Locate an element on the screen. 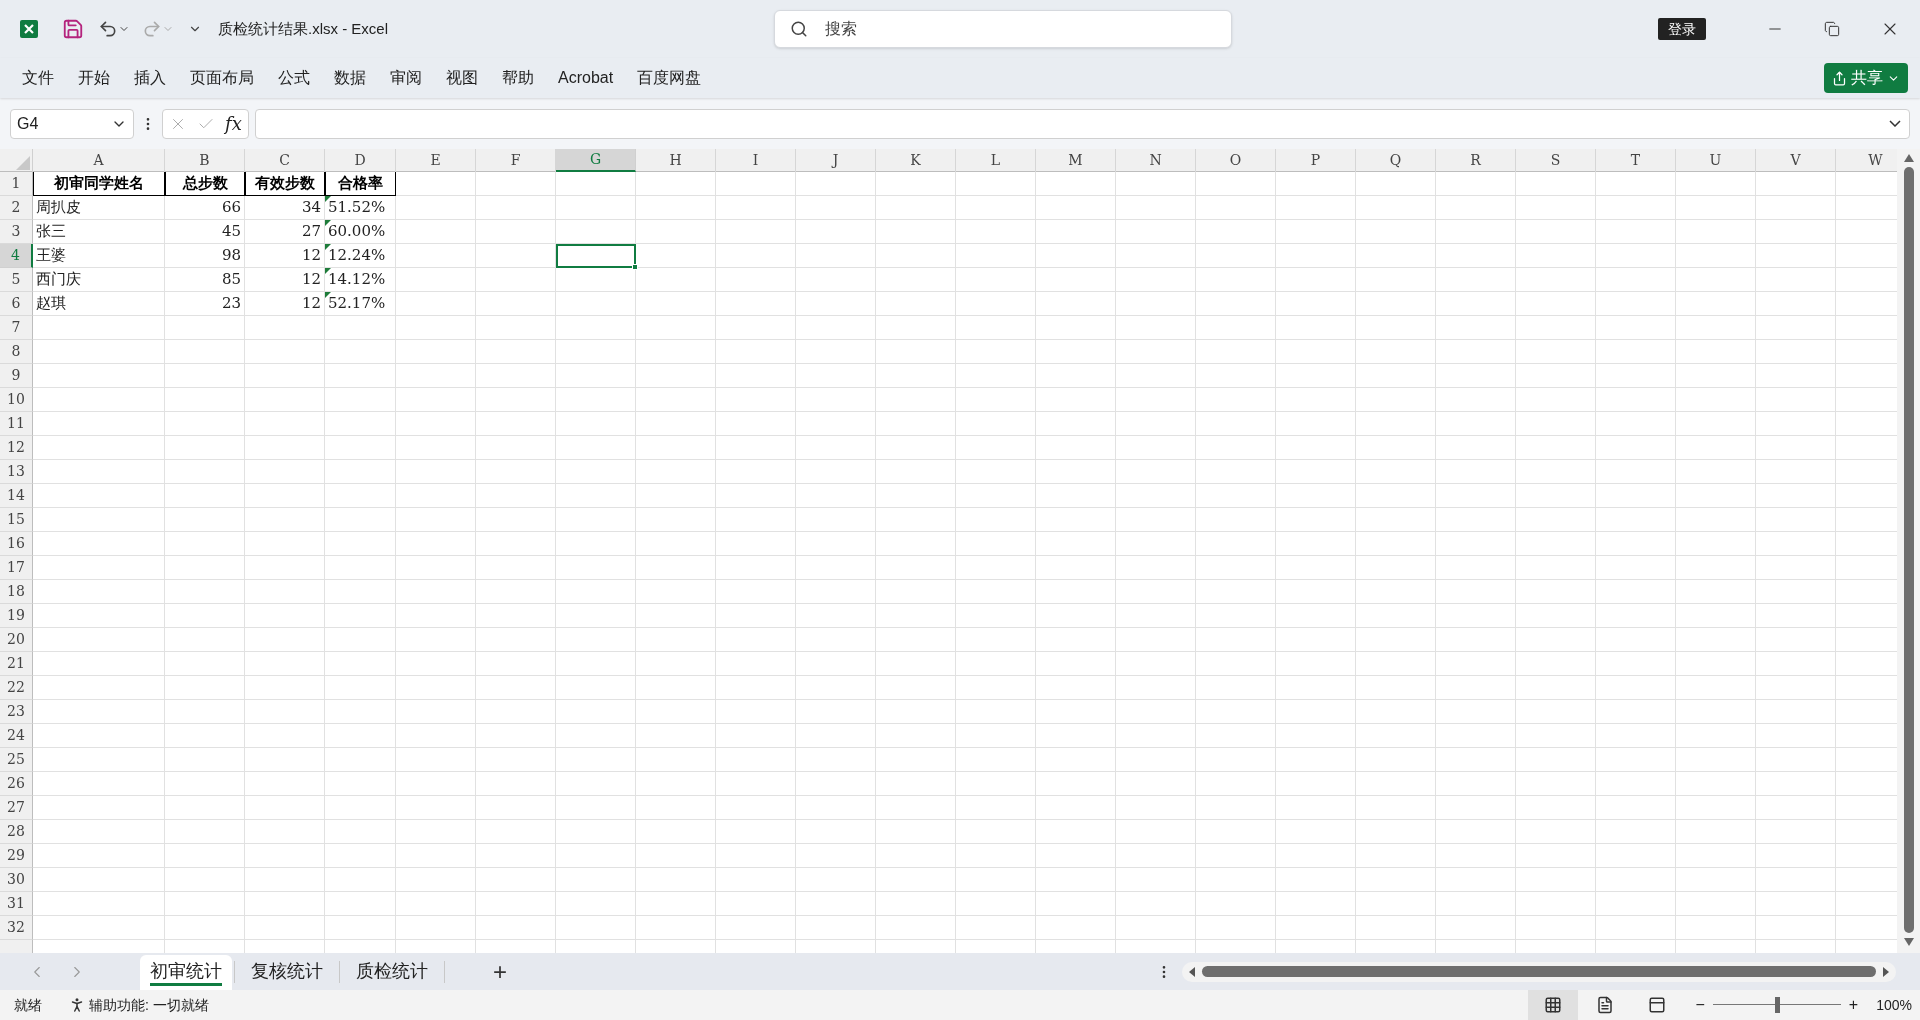  accessibility-status: 辅助功能: 一切就绪 is located at coordinates (149, 1005).